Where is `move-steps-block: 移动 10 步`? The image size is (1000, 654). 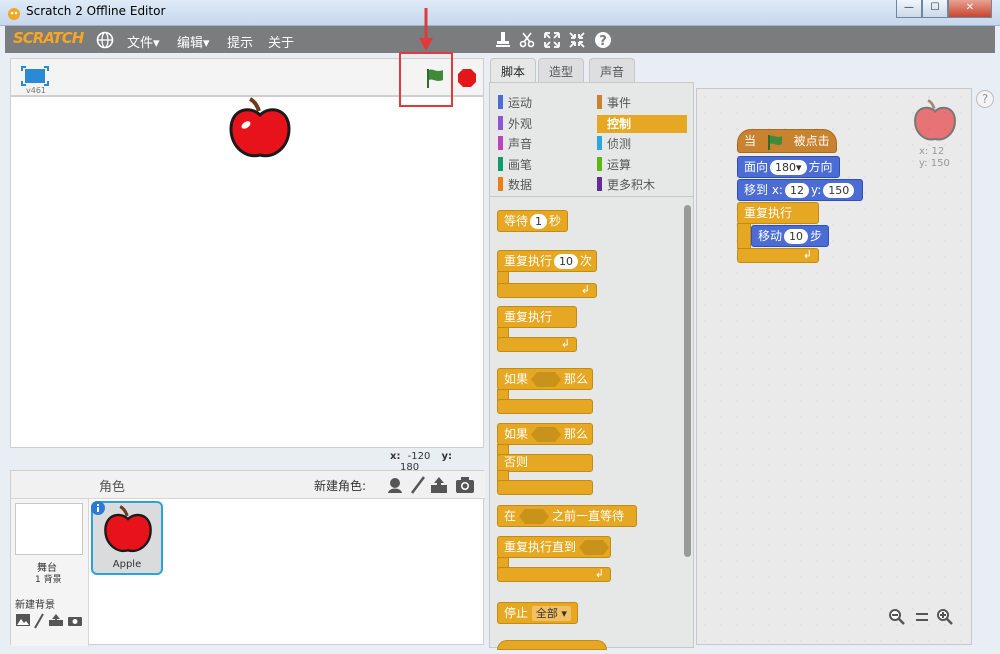 move-steps-block: 移动 10 步 is located at coordinates (790, 236).